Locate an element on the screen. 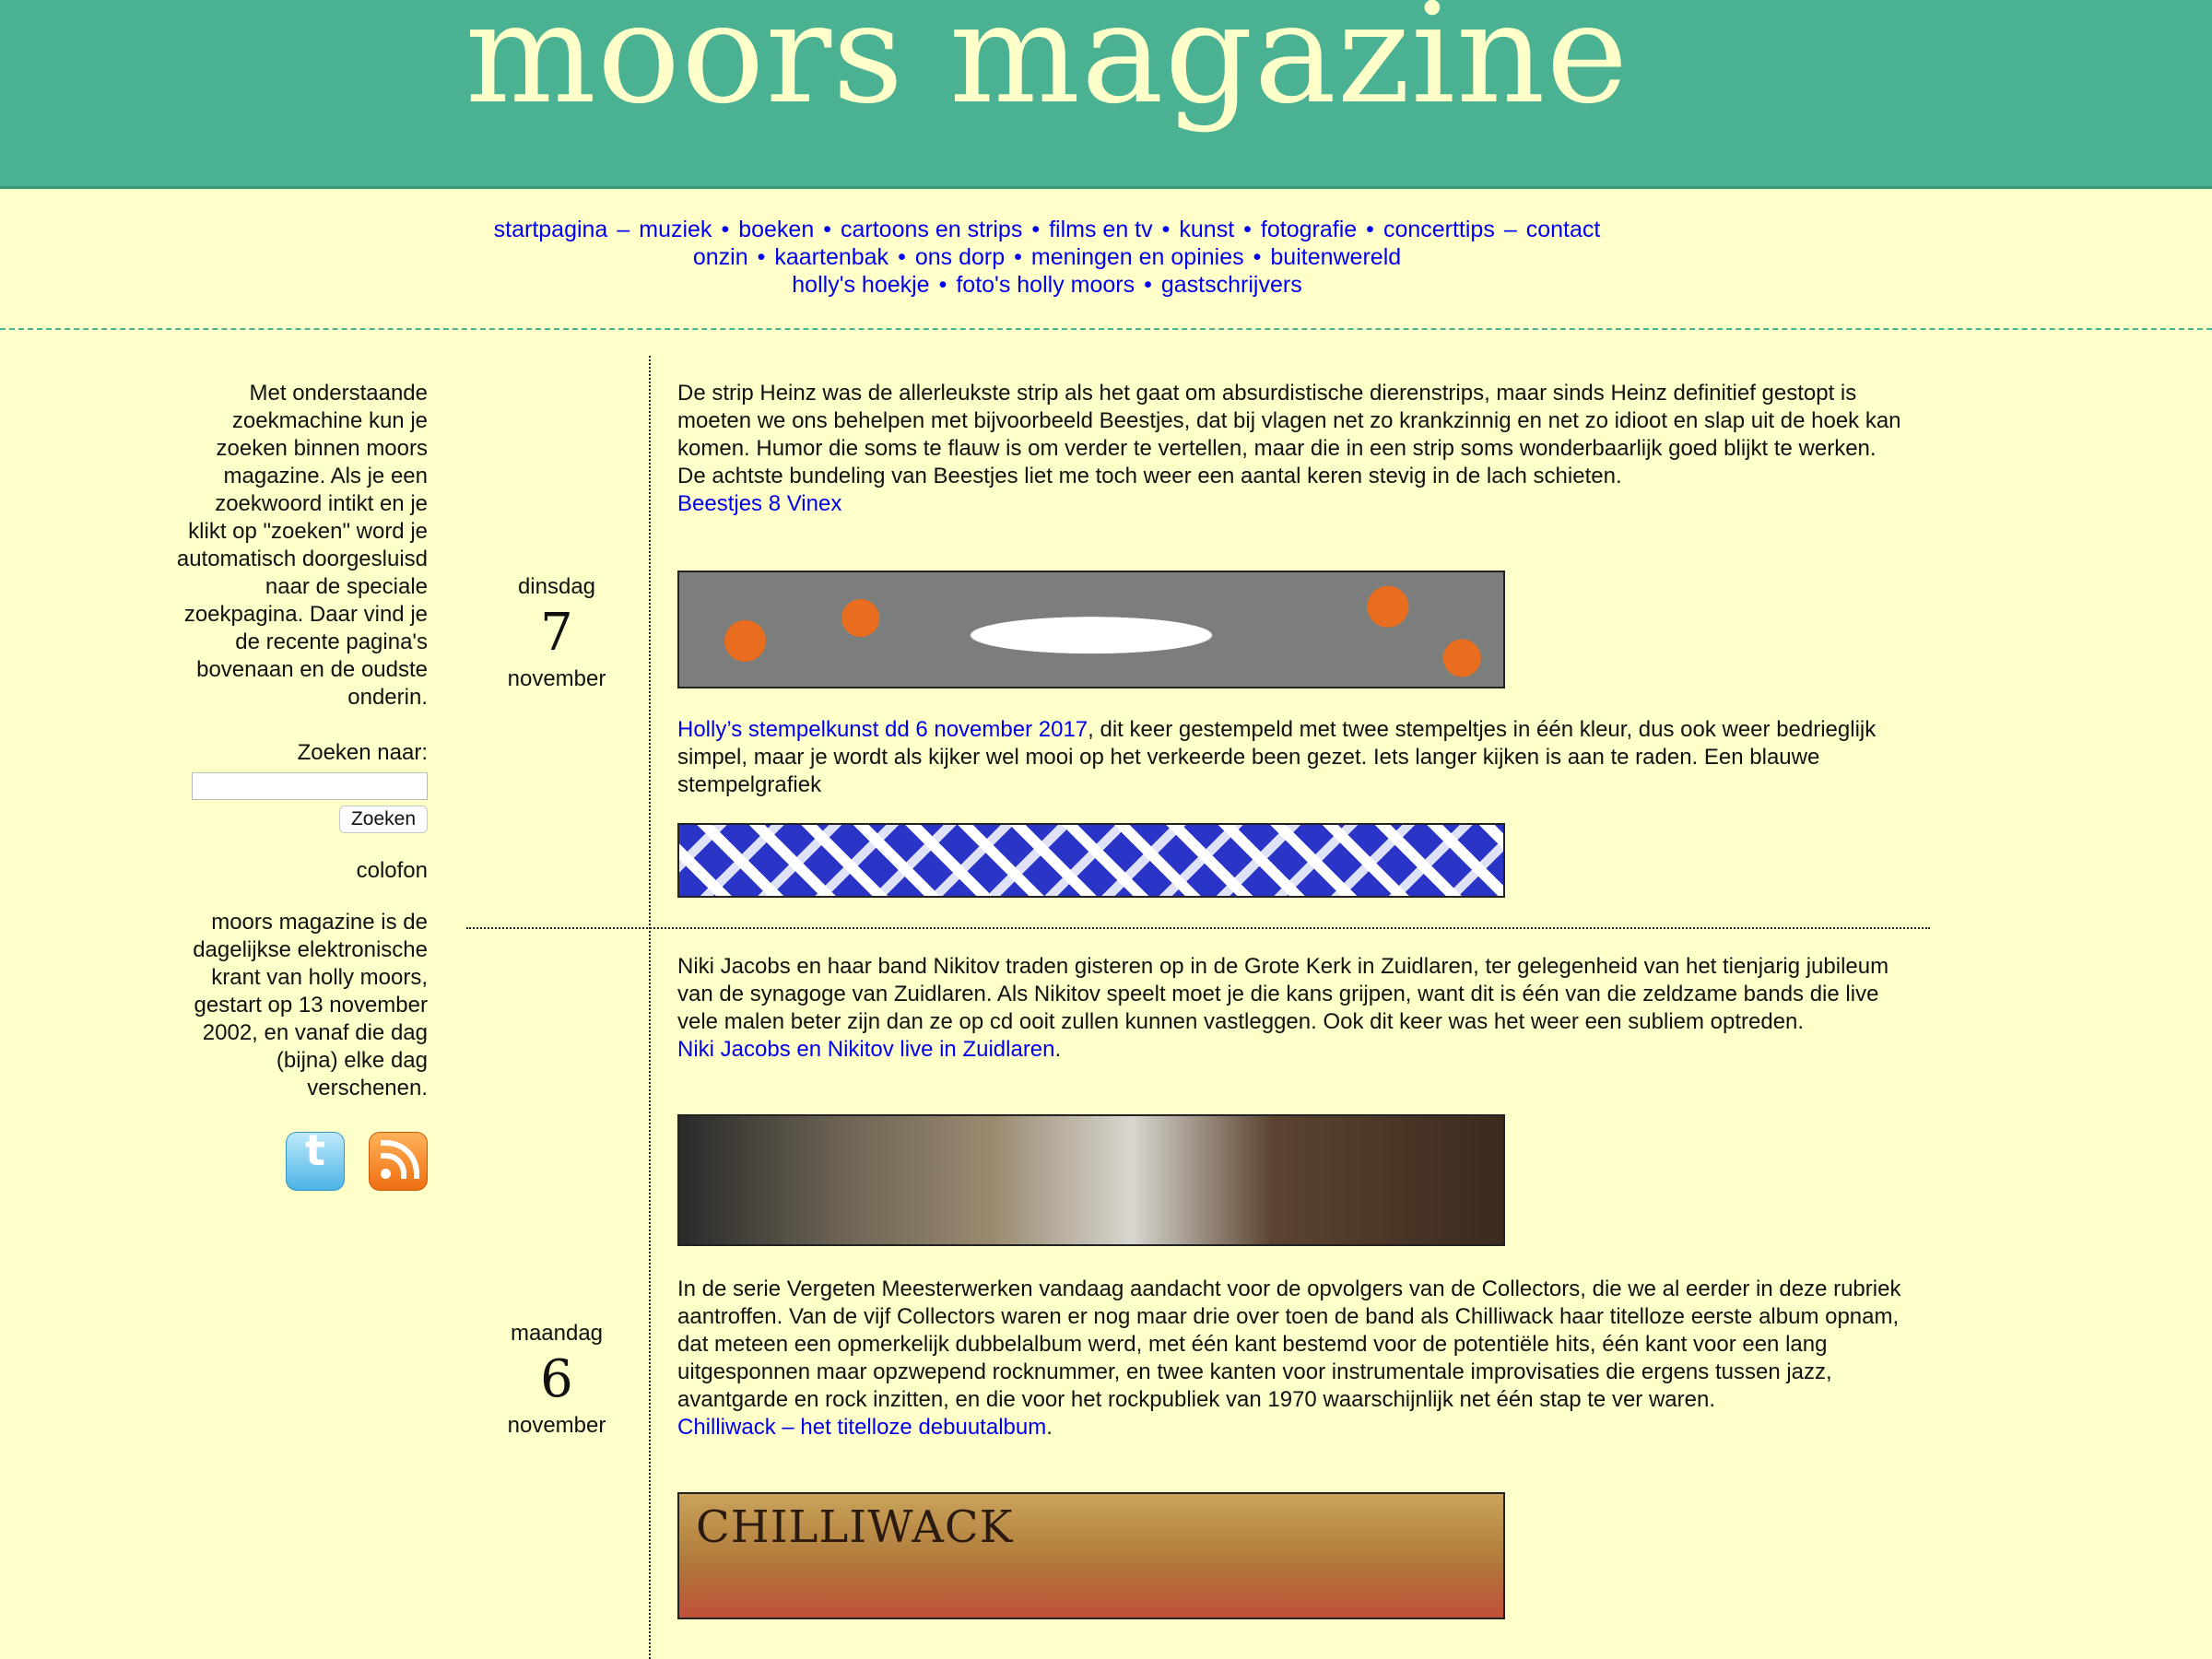  twitter-icon: t is located at coordinates (315, 1160).